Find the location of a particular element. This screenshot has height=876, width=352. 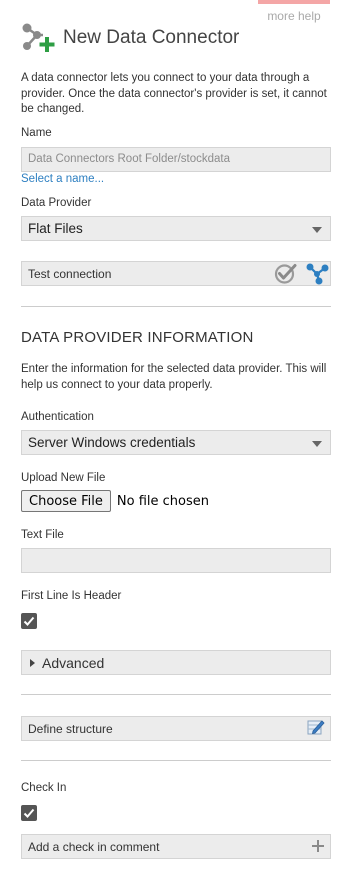

upload-label: Upload New File is located at coordinates (63, 478).